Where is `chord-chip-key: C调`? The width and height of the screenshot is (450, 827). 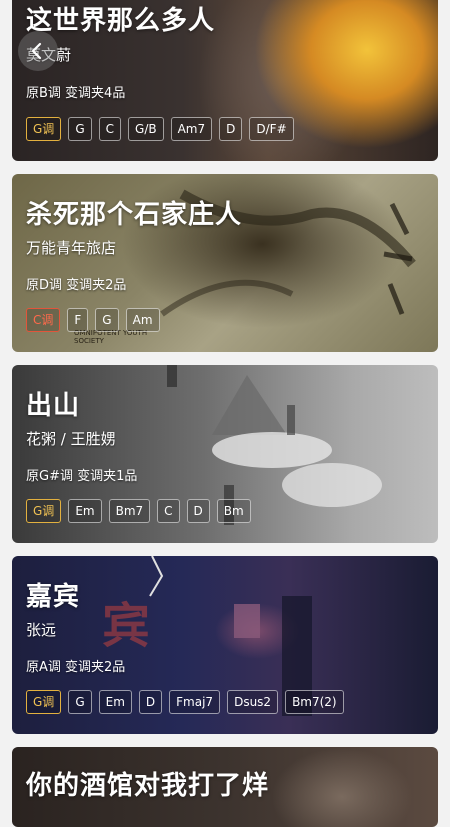 chord-chip-key: C调 is located at coordinates (43, 320).